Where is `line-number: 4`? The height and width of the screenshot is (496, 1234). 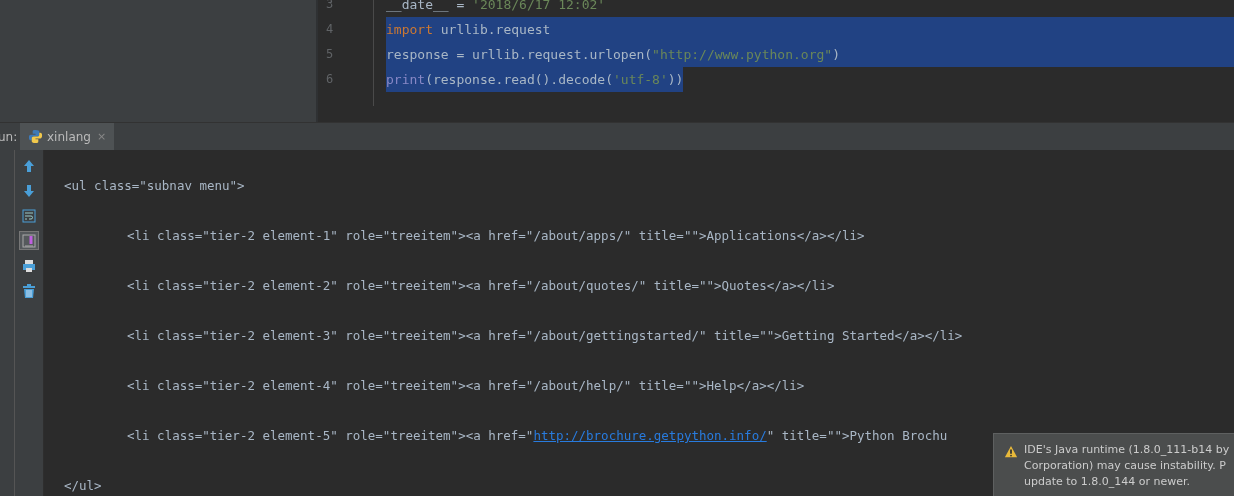 line-number: 4 is located at coordinates (330, 29).